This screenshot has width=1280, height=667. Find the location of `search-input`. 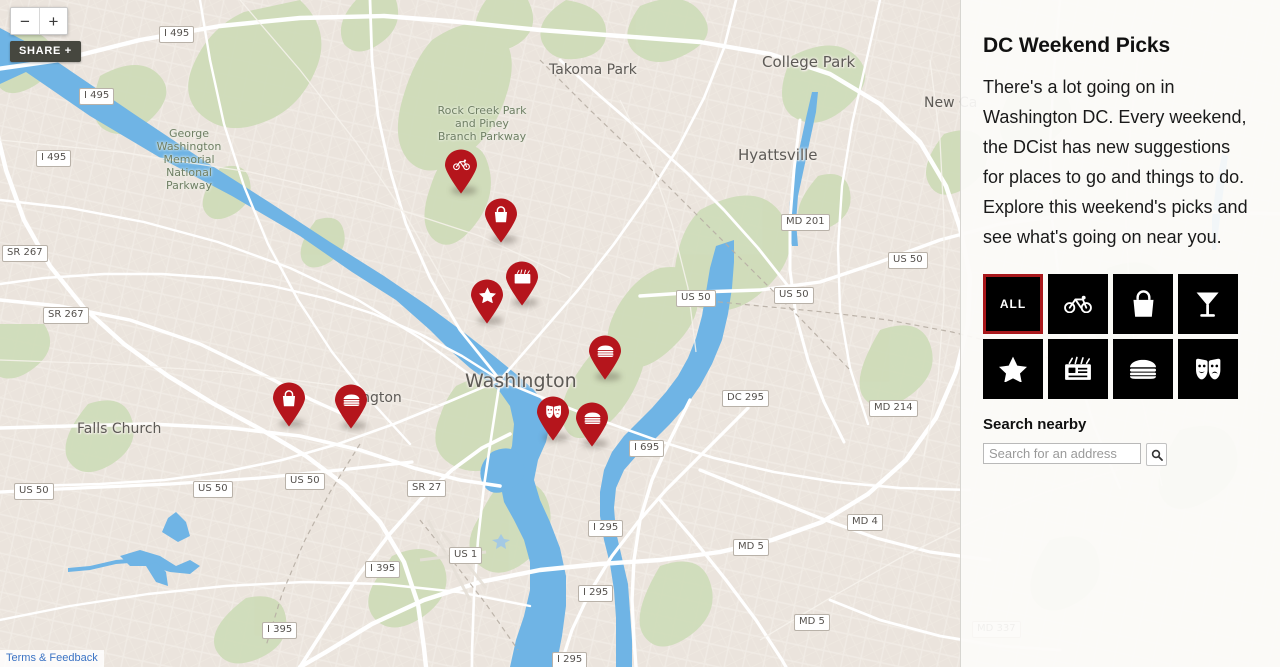

search-input is located at coordinates (1062, 453).